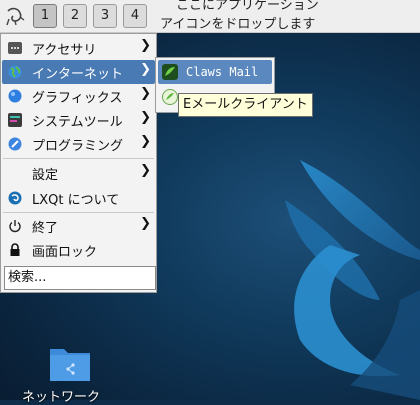 This screenshot has width=420, height=405. I want to click on desktop-switch-2: 2, so click(75, 16).